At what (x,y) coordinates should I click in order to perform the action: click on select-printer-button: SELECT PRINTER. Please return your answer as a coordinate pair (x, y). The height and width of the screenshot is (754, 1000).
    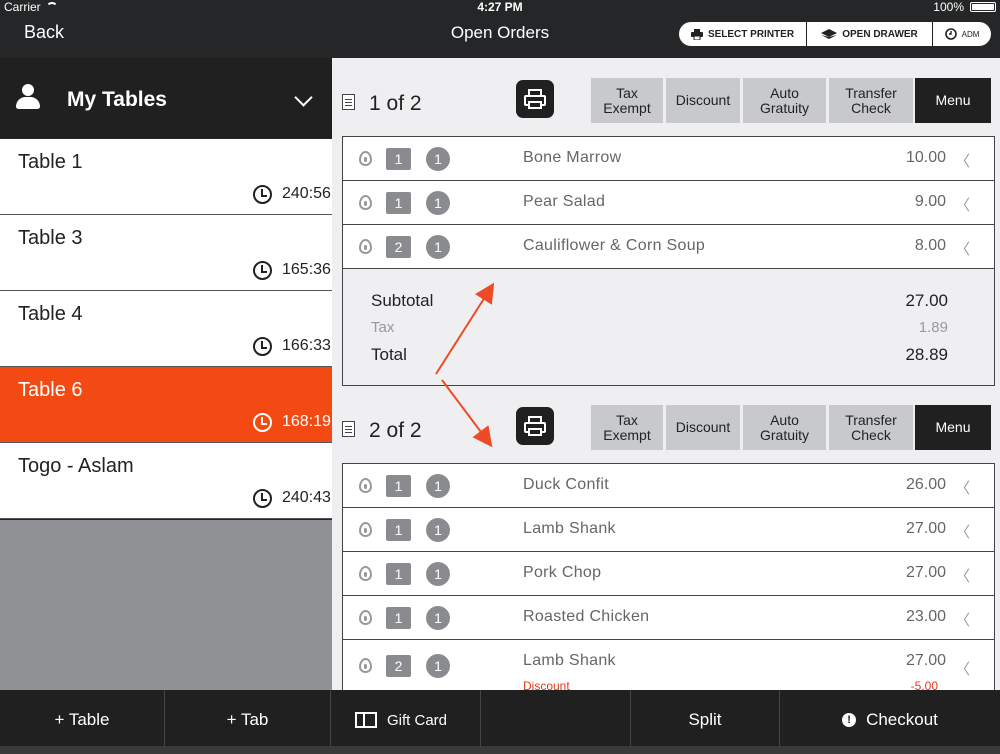
    Looking at the image, I should click on (743, 34).